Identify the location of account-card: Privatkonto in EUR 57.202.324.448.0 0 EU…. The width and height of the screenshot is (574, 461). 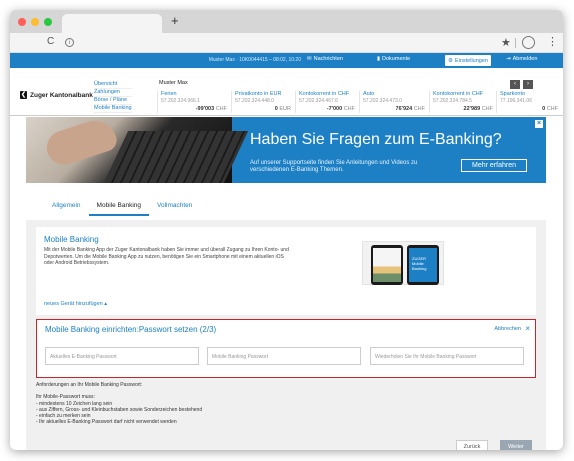
(261, 102).